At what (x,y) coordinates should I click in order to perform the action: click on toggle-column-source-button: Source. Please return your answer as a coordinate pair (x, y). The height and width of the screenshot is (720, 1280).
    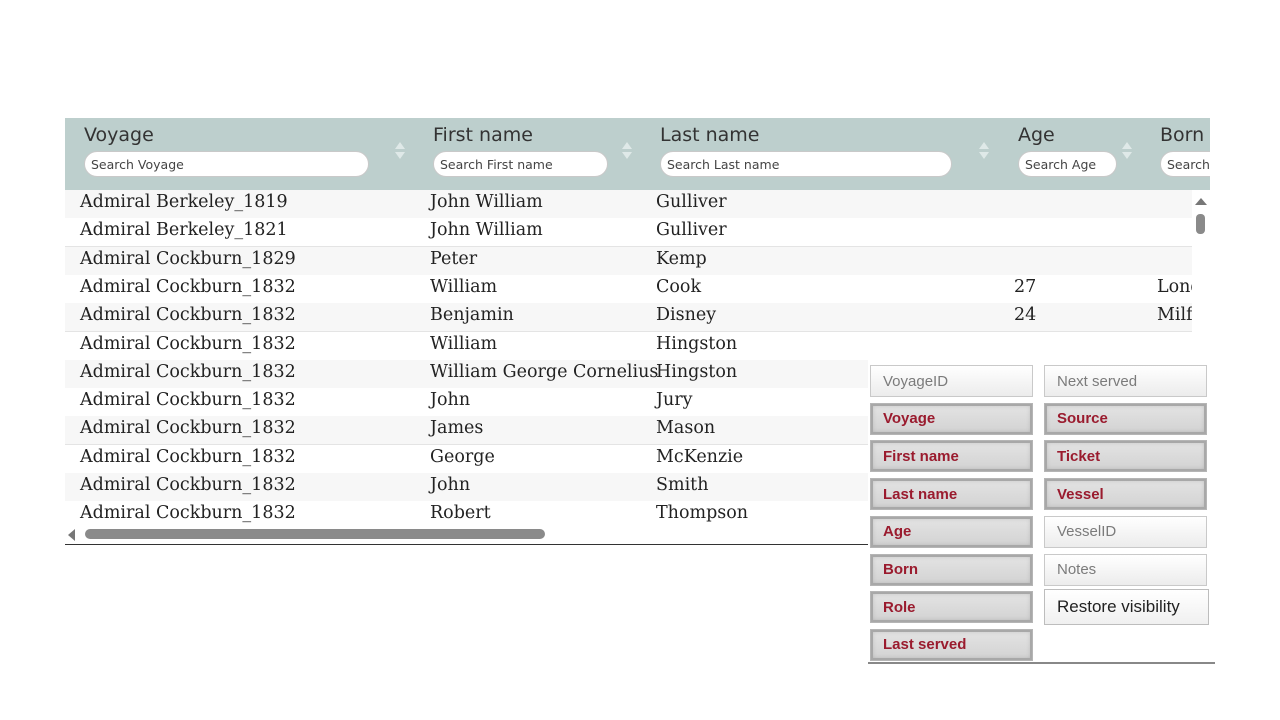
    Looking at the image, I should click on (1125, 418).